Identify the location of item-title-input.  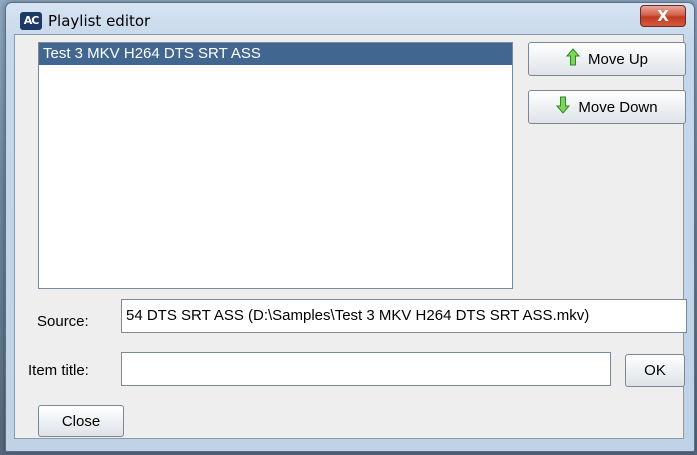
(366, 369).